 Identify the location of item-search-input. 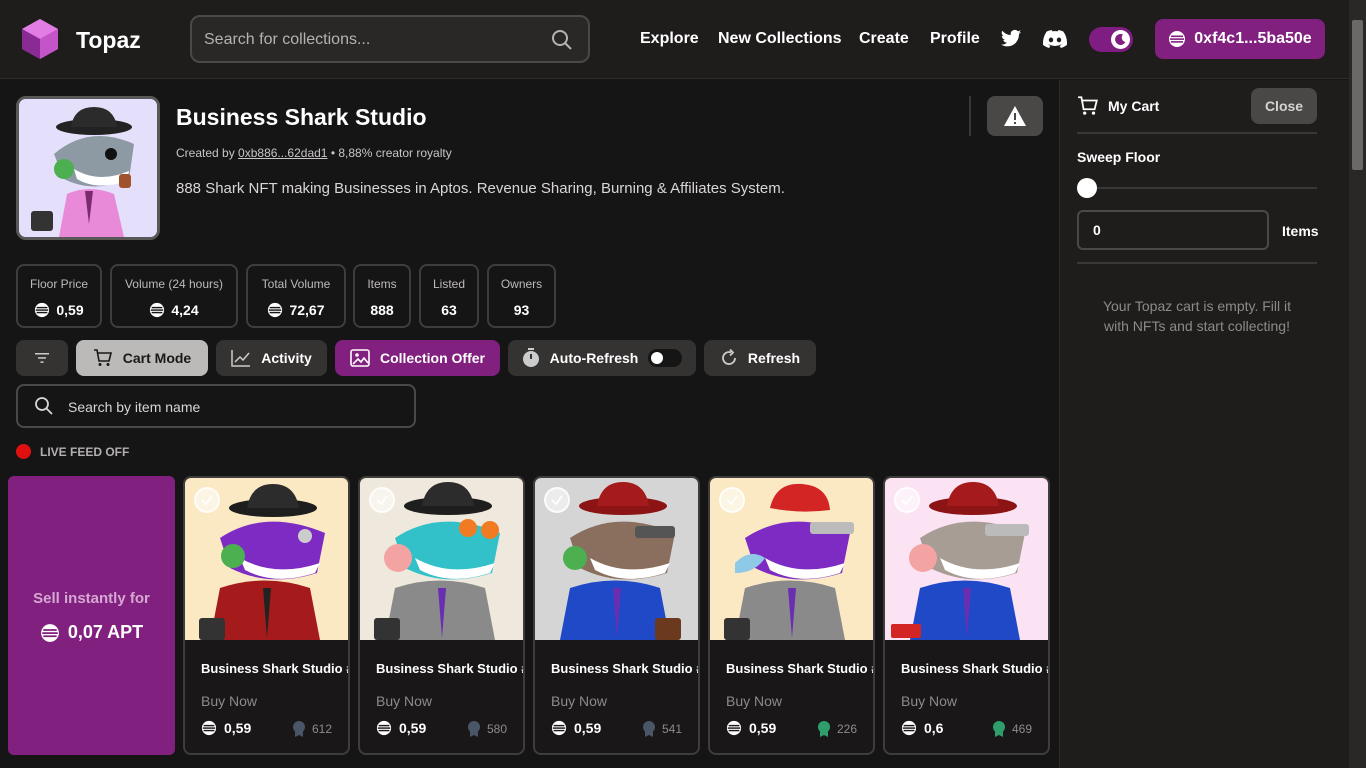
(233, 407).